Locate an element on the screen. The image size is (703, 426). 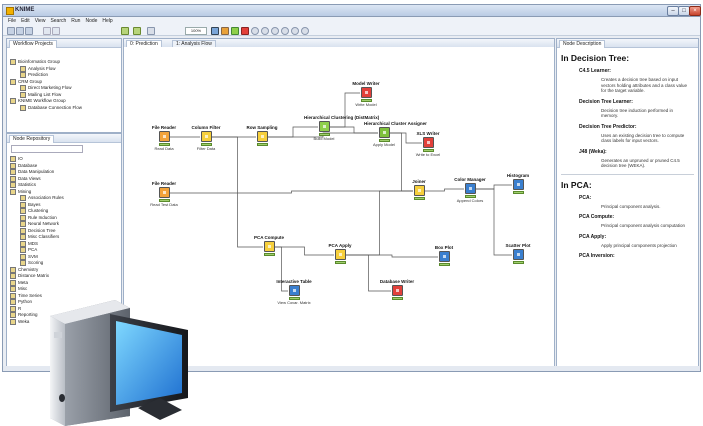
menu-bar: File Edit View Search Run Node Help is located at coordinates (351, 21).